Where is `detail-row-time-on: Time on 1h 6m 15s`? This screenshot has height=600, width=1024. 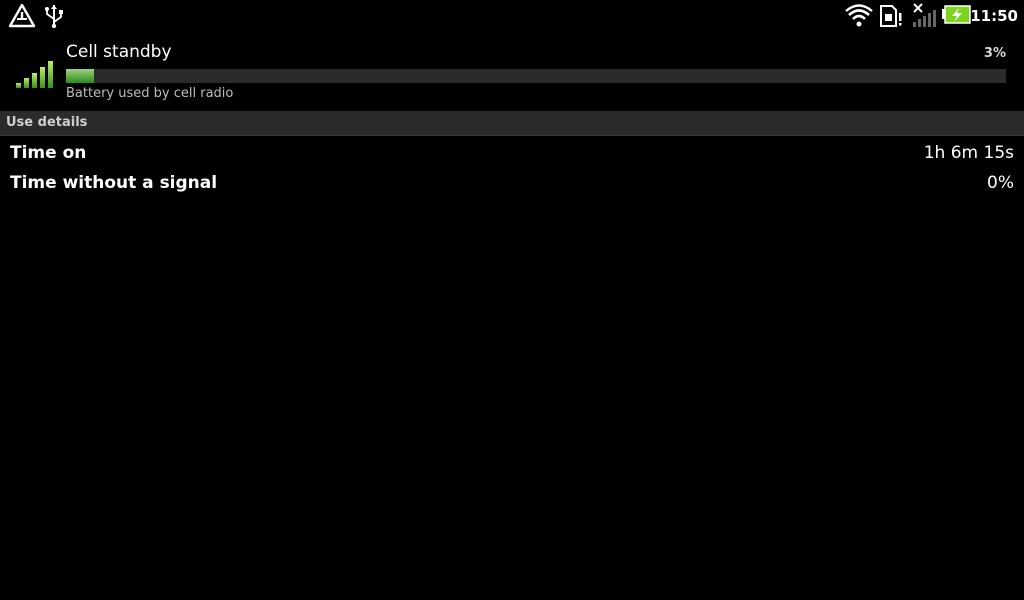
detail-row-time-on: Time on 1h 6m 15s is located at coordinates (512, 153).